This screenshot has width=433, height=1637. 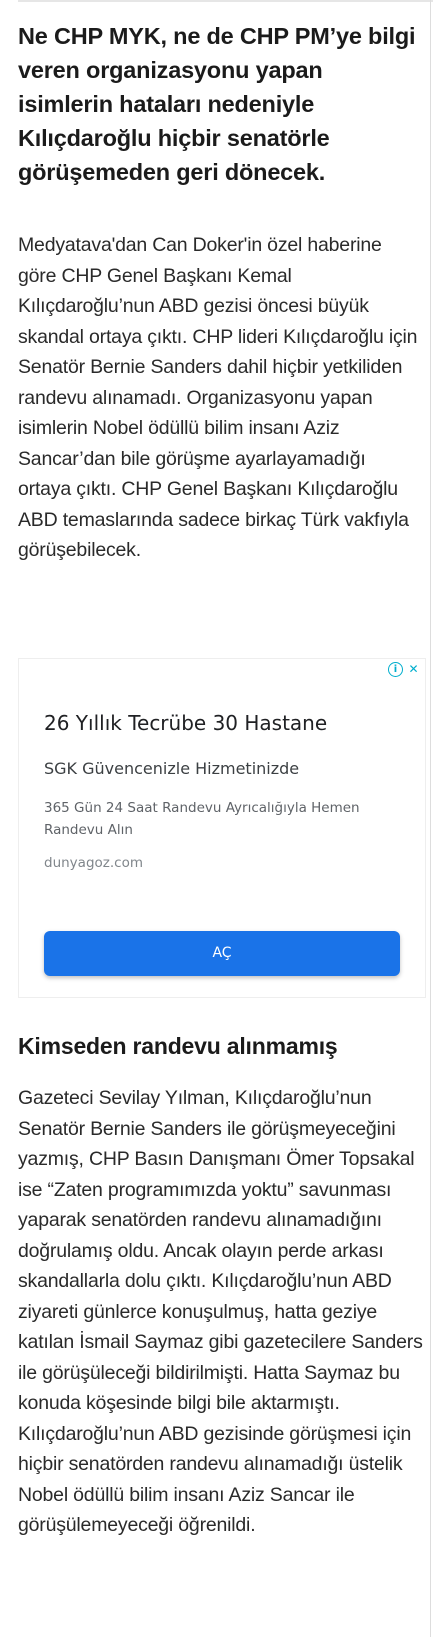 I want to click on ad-open-button: AÇ, so click(x=222, y=953).